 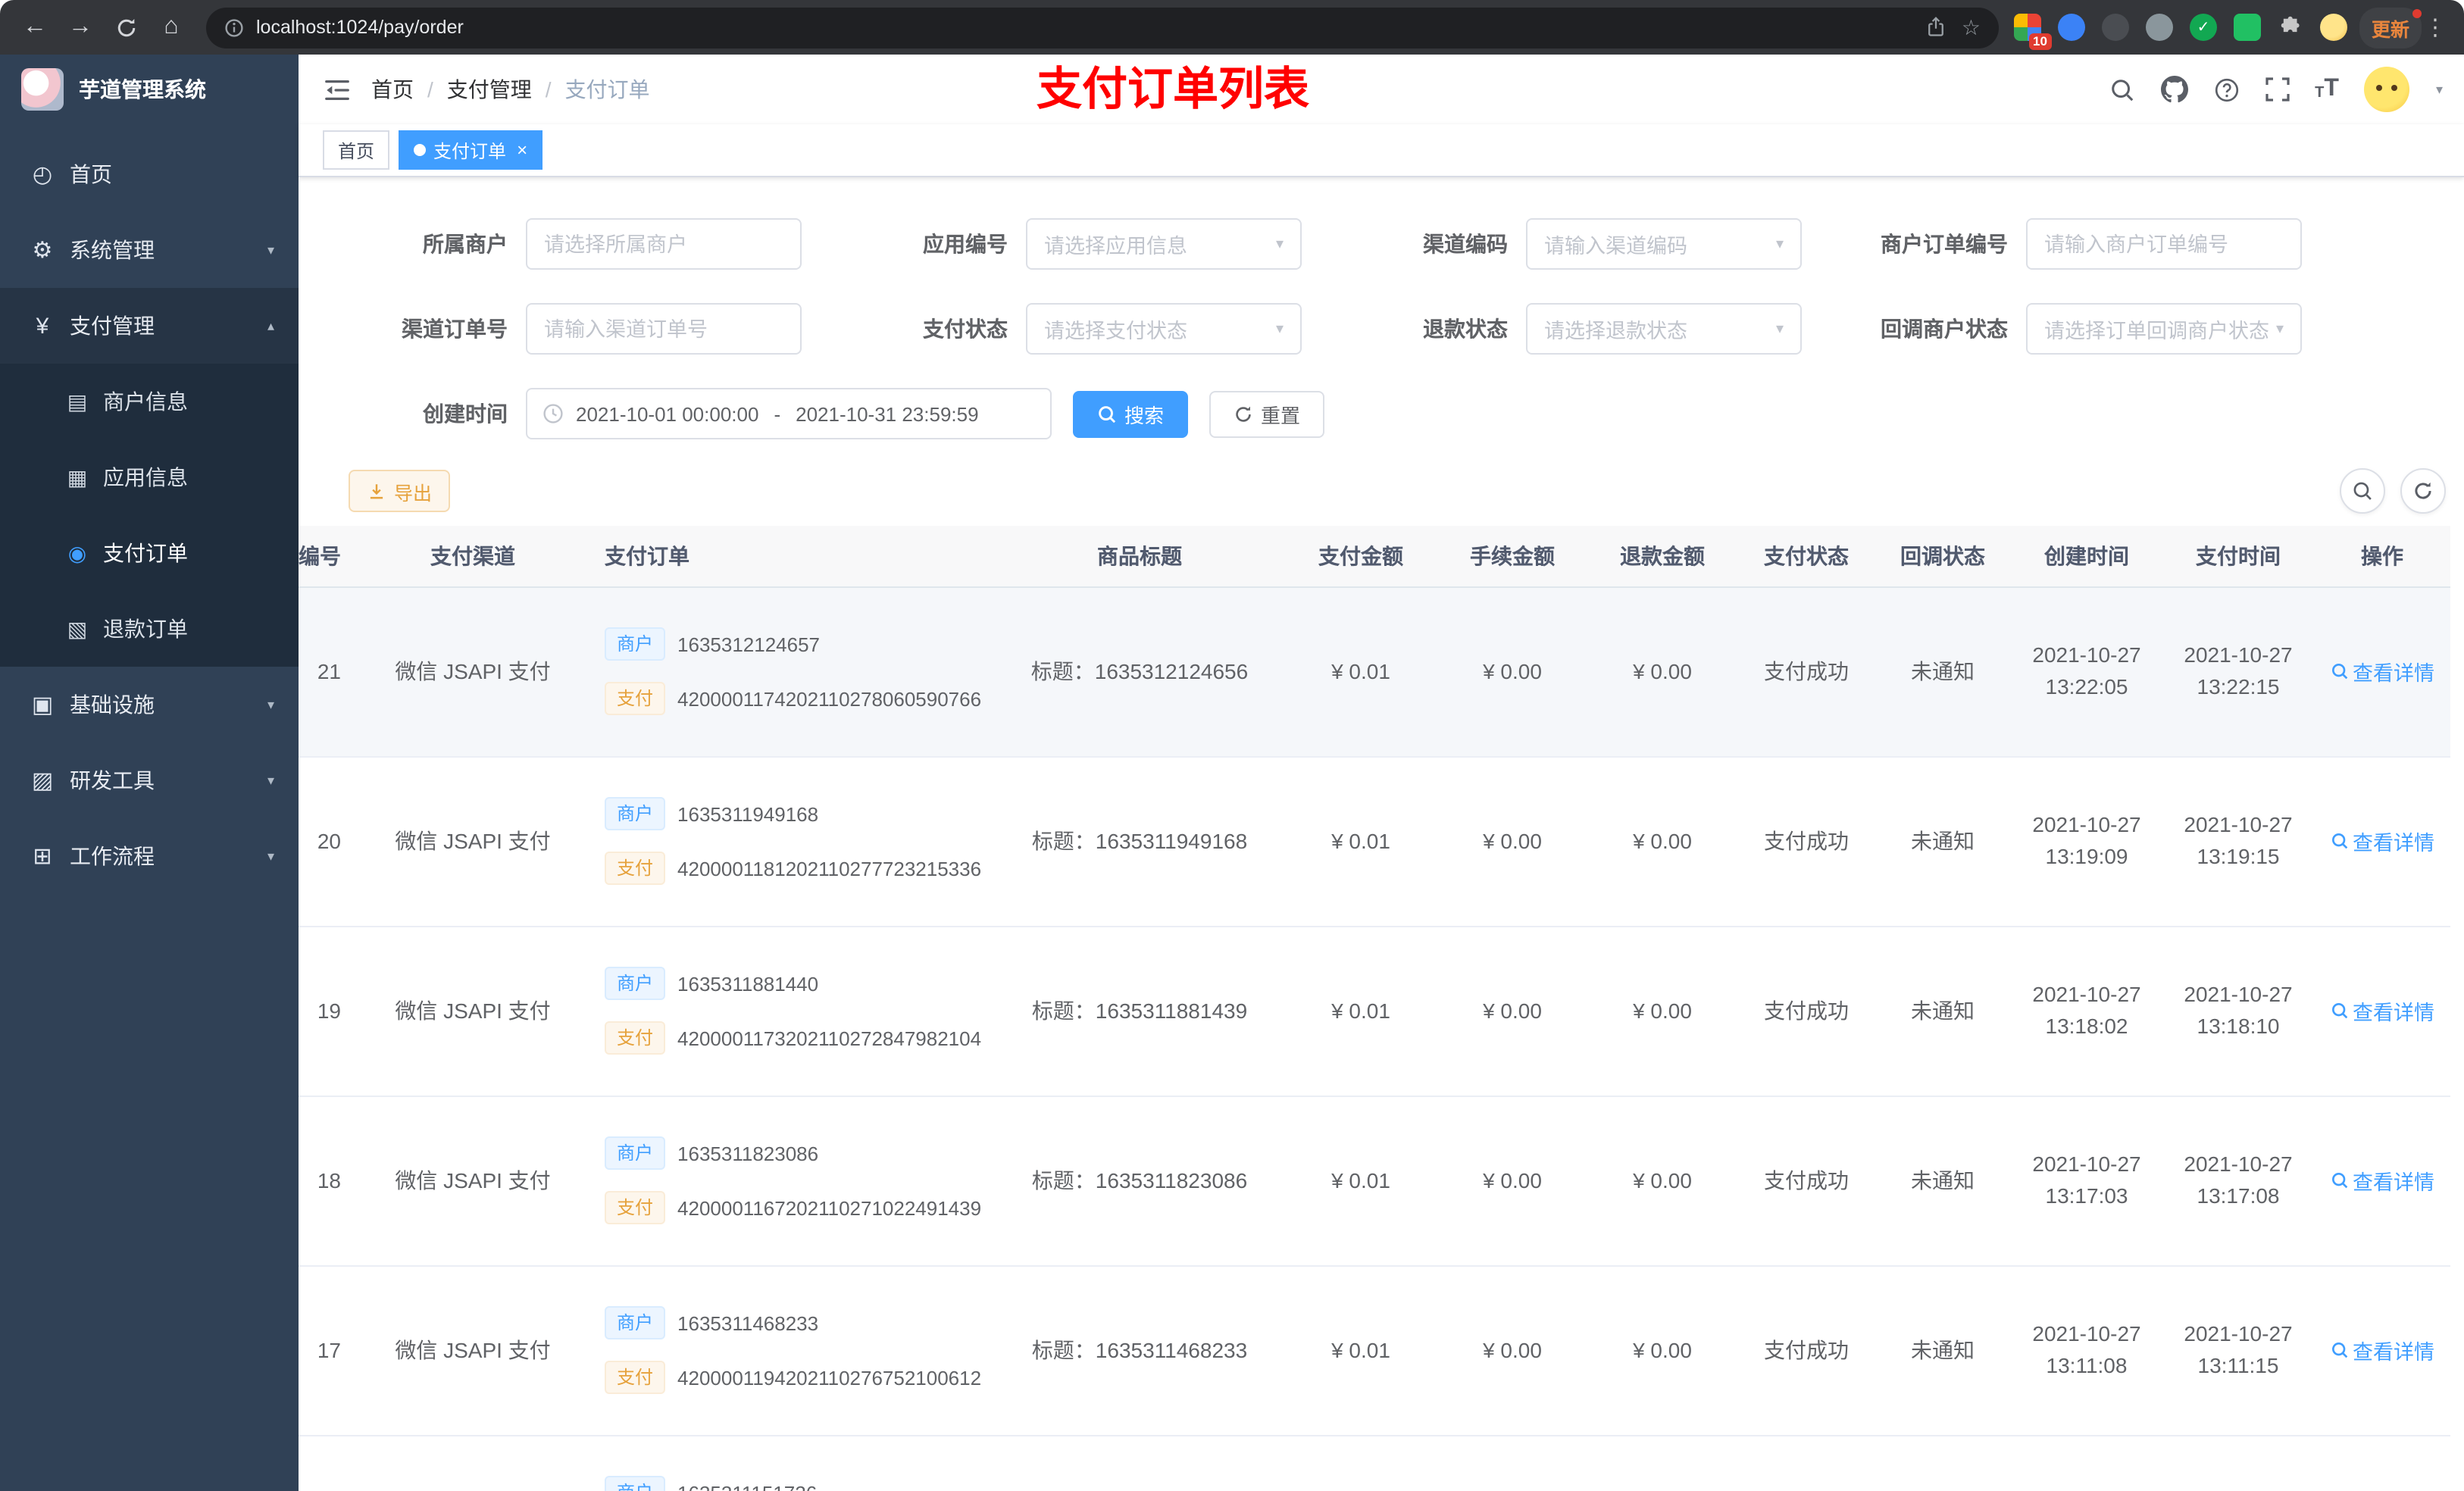 What do you see at coordinates (2247, 27) in the screenshot?
I see `extension-green-square-icon` at bounding box center [2247, 27].